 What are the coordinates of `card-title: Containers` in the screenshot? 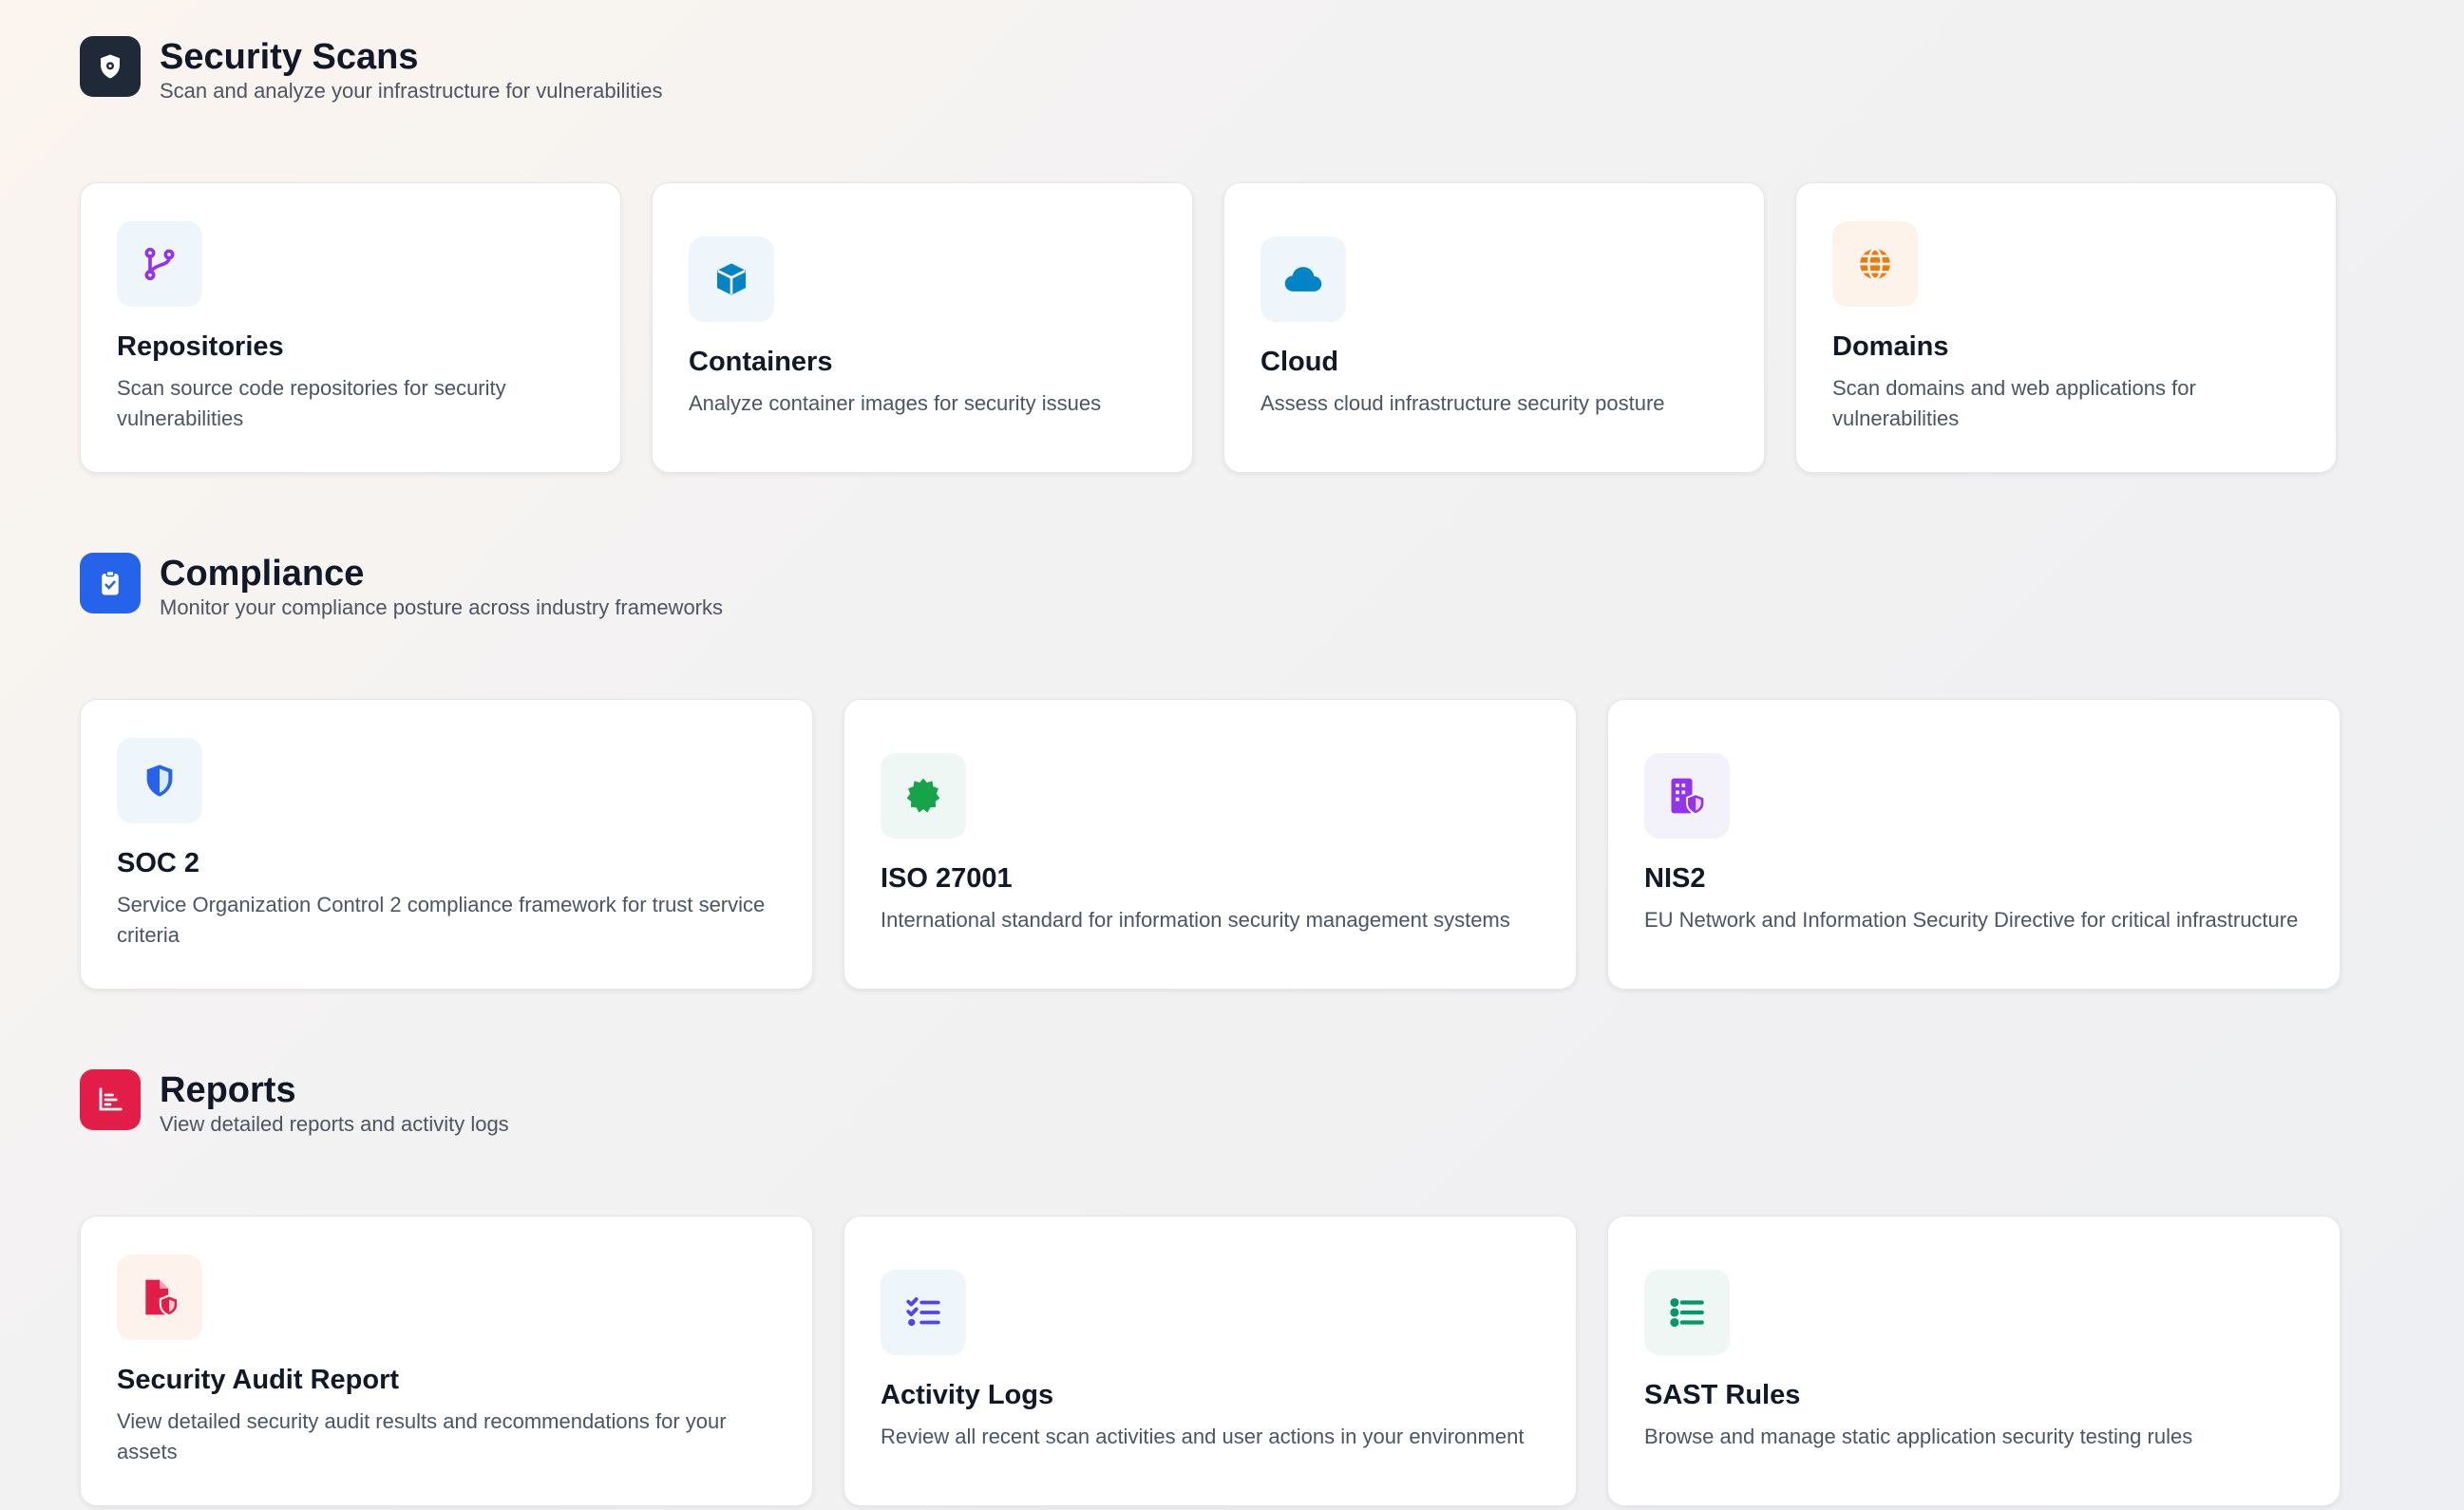 It's located at (761, 362).